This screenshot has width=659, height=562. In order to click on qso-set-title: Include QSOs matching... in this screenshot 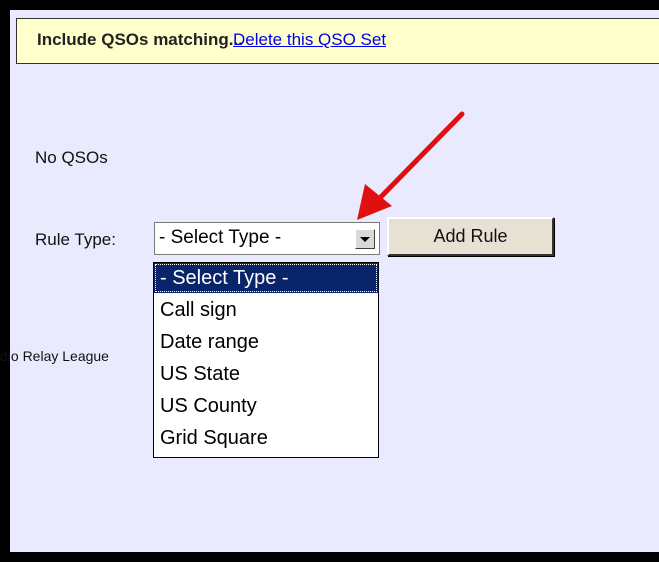, I will do `click(140, 39)`.